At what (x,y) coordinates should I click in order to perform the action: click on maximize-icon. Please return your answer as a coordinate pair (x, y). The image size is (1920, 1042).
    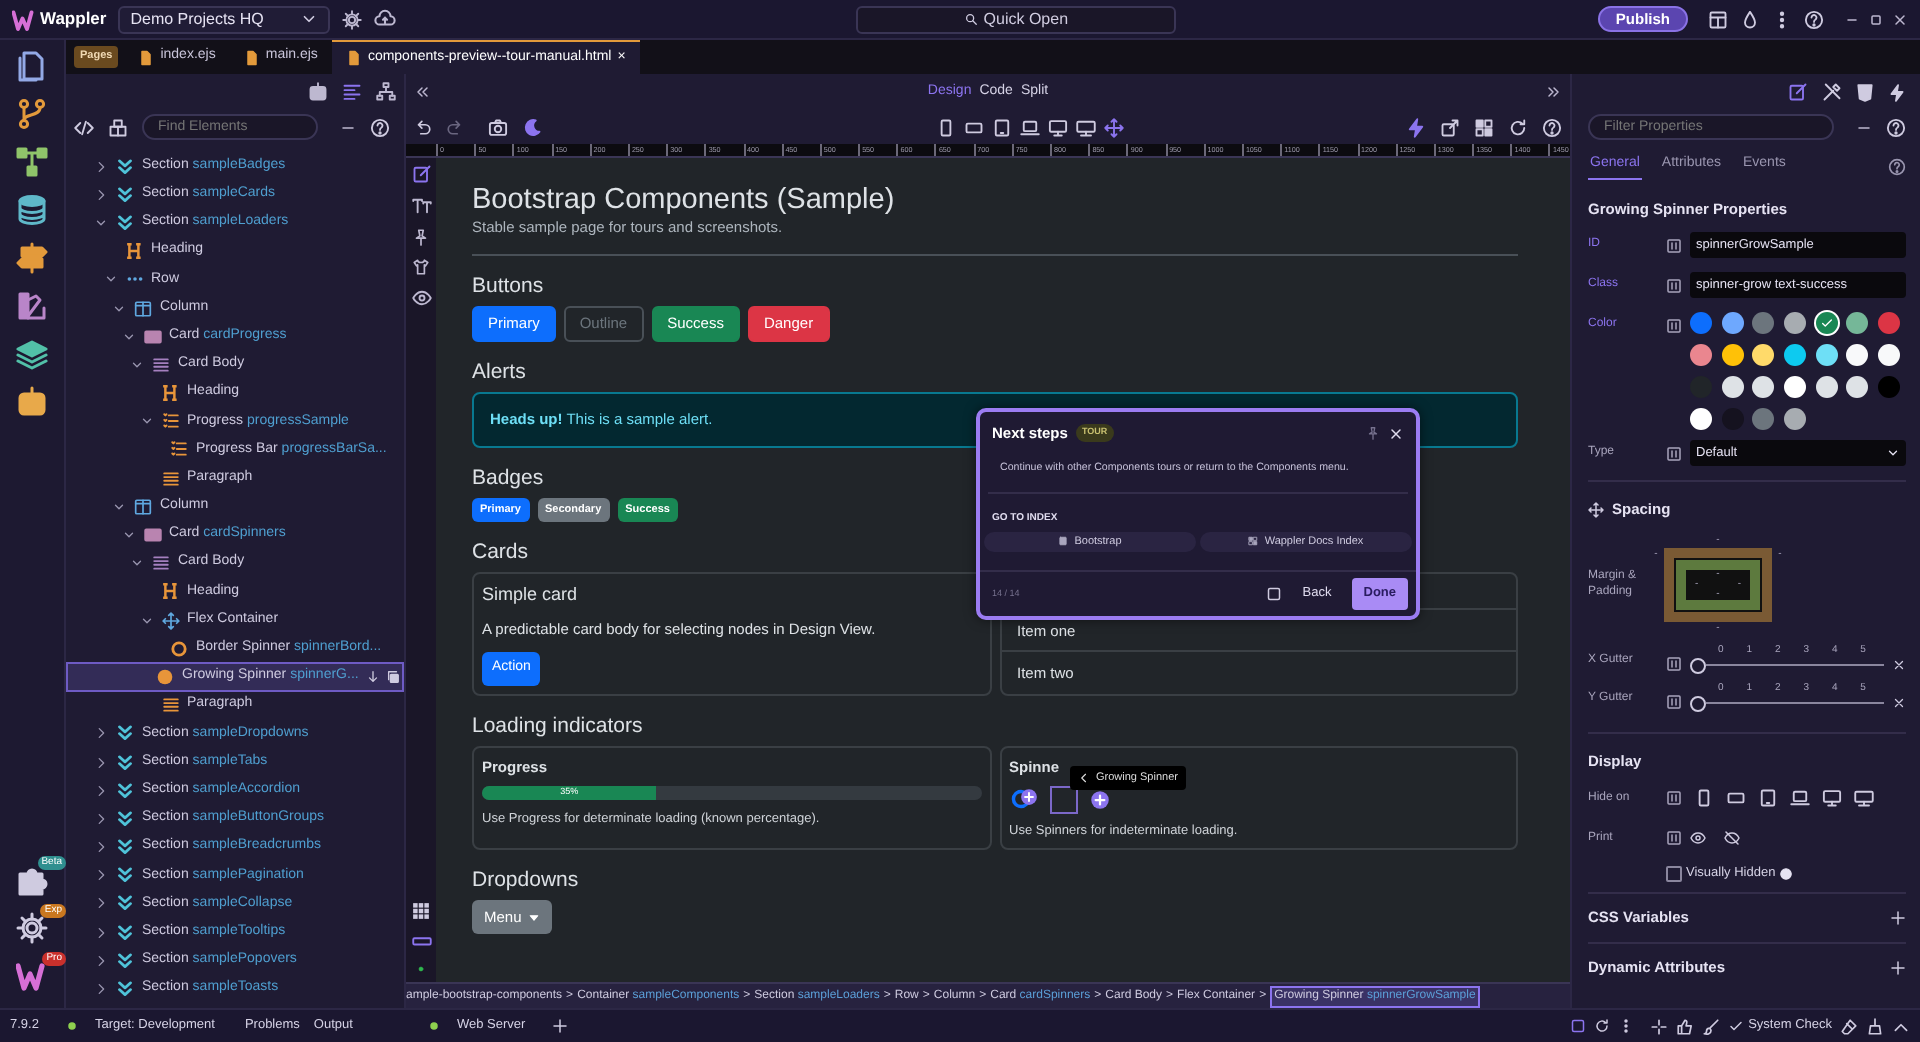
    Looking at the image, I should click on (1876, 19).